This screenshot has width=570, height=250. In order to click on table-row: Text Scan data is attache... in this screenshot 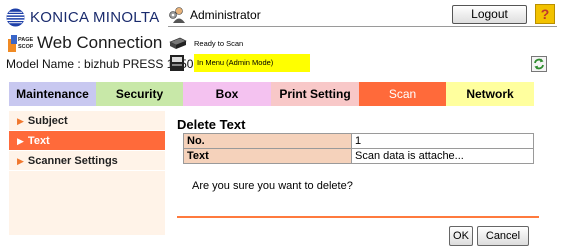, I will do `click(358, 156)`.